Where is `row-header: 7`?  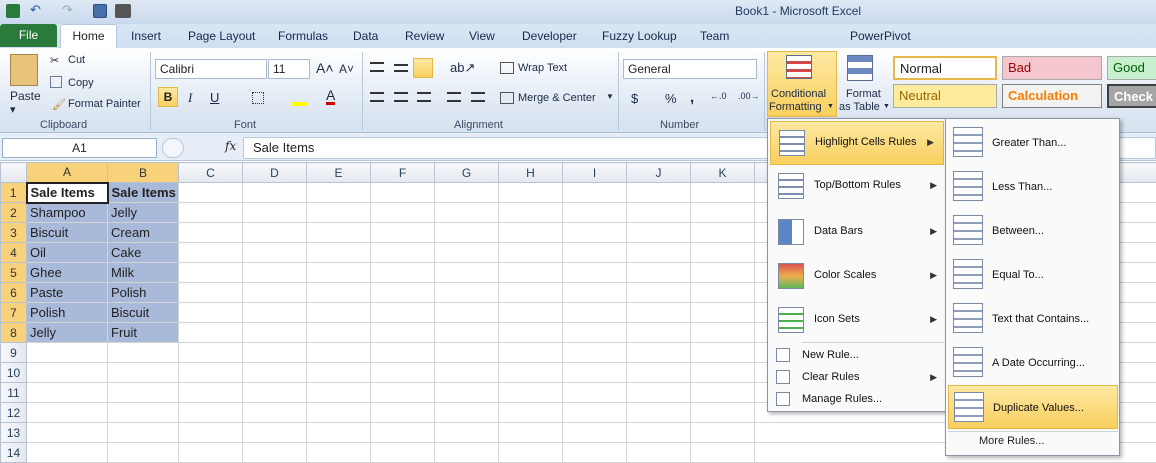 row-header: 7 is located at coordinates (14, 313).